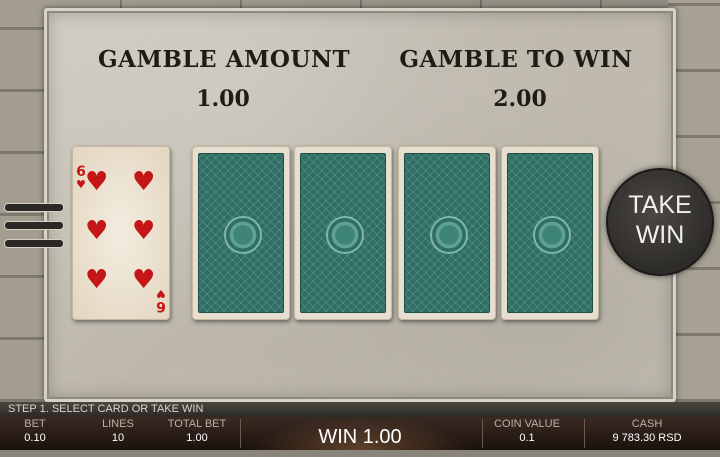  What do you see at coordinates (224, 59) in the screenshot?
I see `gamble-amount-label: GAMBLE AMOUNT` at bounding box center [224, 59].